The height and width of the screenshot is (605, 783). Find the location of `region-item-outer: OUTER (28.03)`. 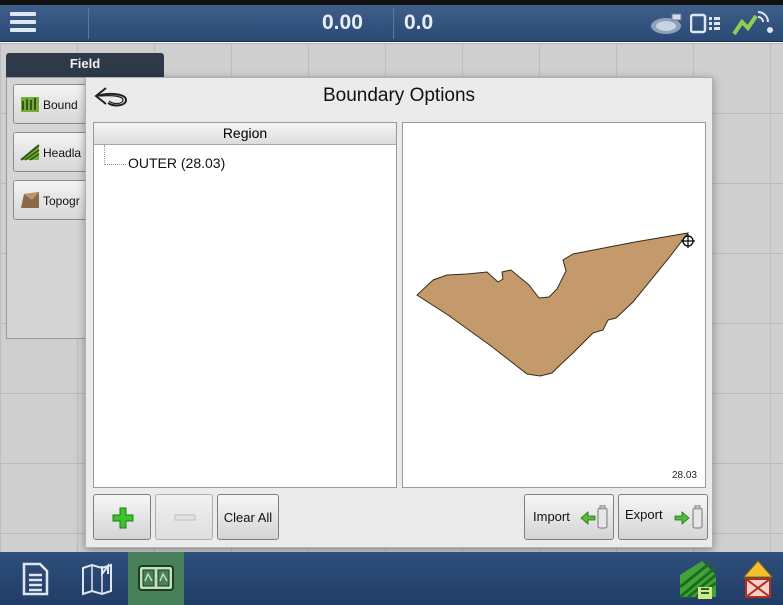

region-item-outer: OUTER (28.03) is located at coordinates (176, 163).